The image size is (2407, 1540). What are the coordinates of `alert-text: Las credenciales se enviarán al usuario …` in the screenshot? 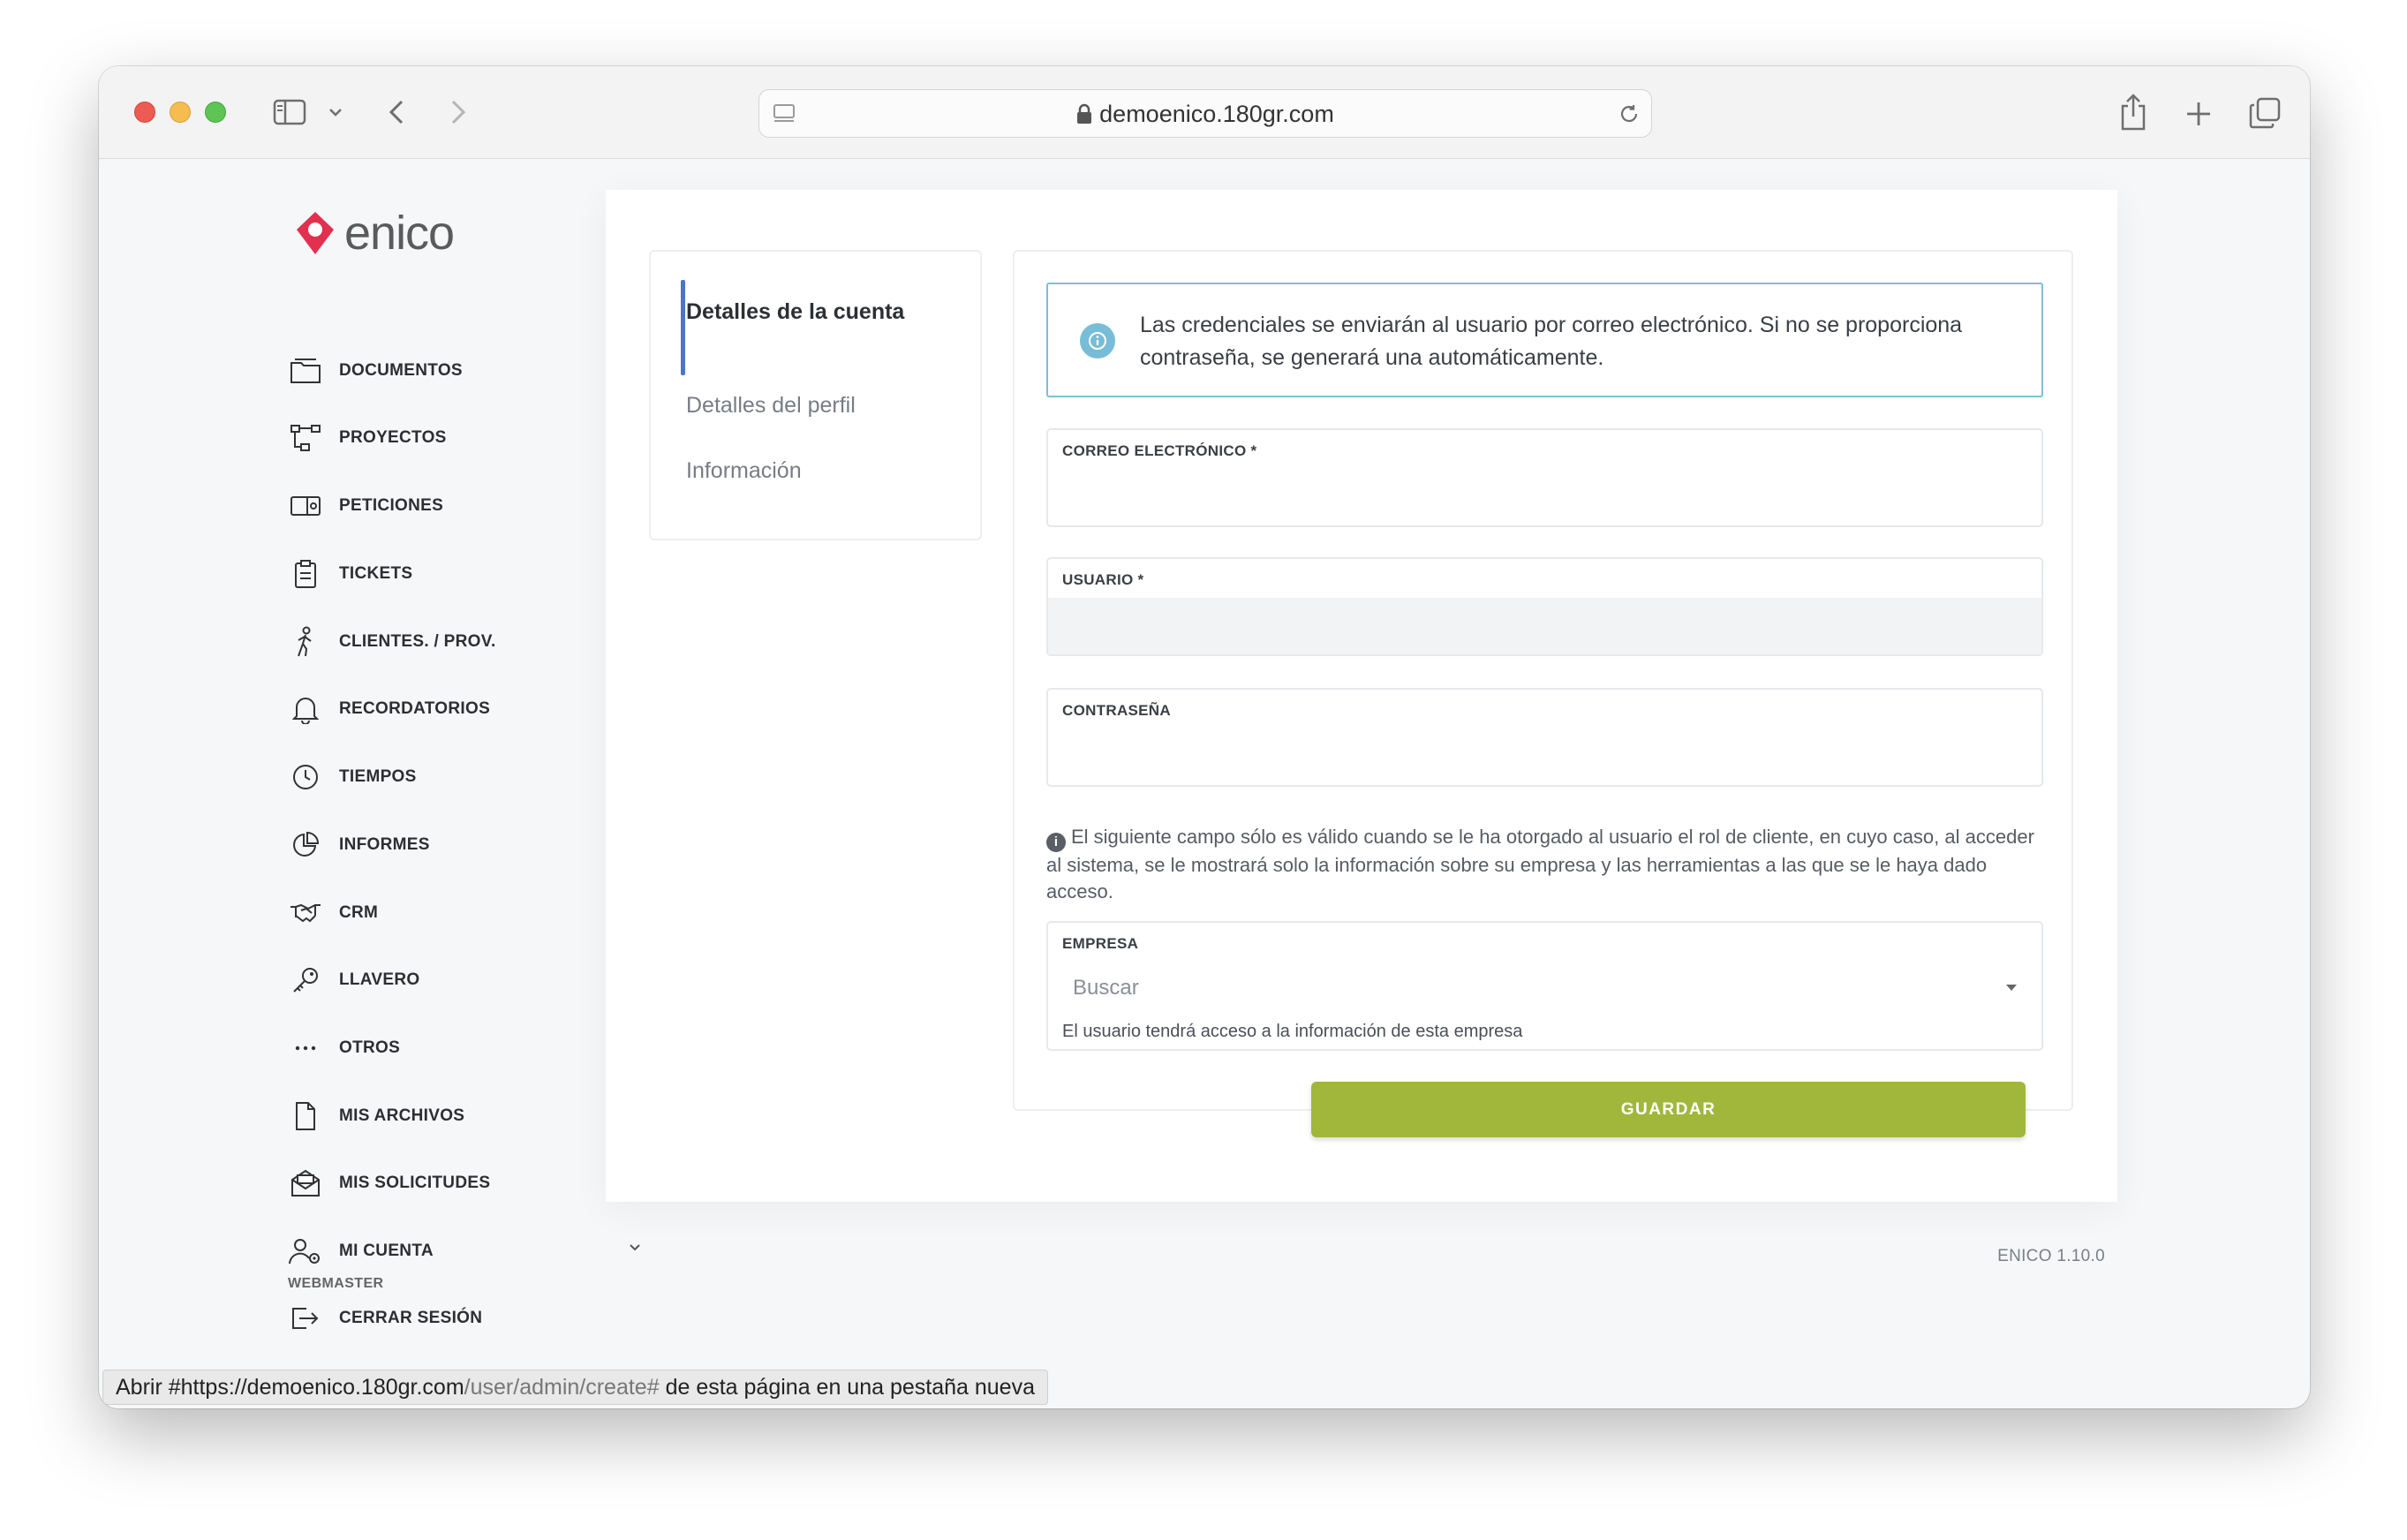 It's located at (1551, 341).